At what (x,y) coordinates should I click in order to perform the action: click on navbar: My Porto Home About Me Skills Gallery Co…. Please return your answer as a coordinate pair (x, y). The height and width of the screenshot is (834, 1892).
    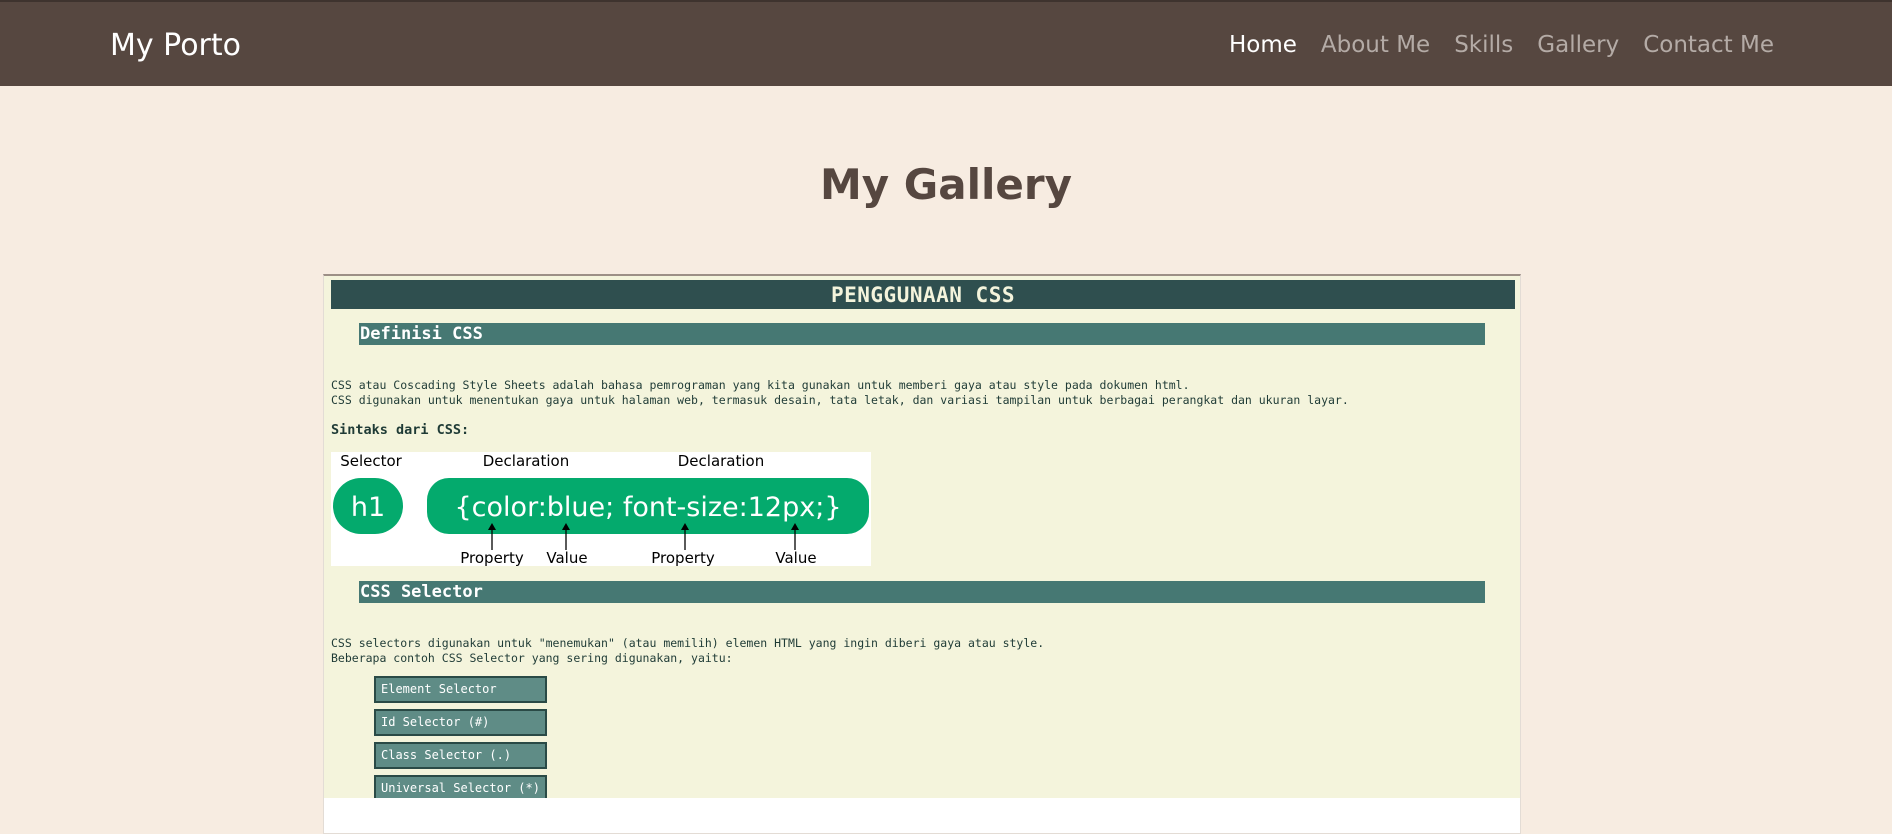
    Looking at the image, I should click on (946, 43).